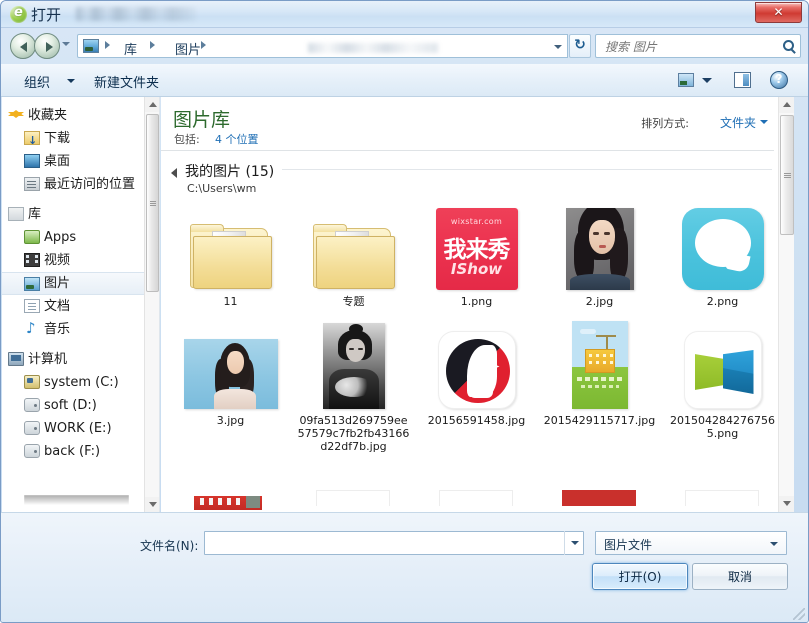  What do you see at coordinates (151, 304) in the screenshot?
I see `sidebar-scrollbar` at bounding box center [151, 304].